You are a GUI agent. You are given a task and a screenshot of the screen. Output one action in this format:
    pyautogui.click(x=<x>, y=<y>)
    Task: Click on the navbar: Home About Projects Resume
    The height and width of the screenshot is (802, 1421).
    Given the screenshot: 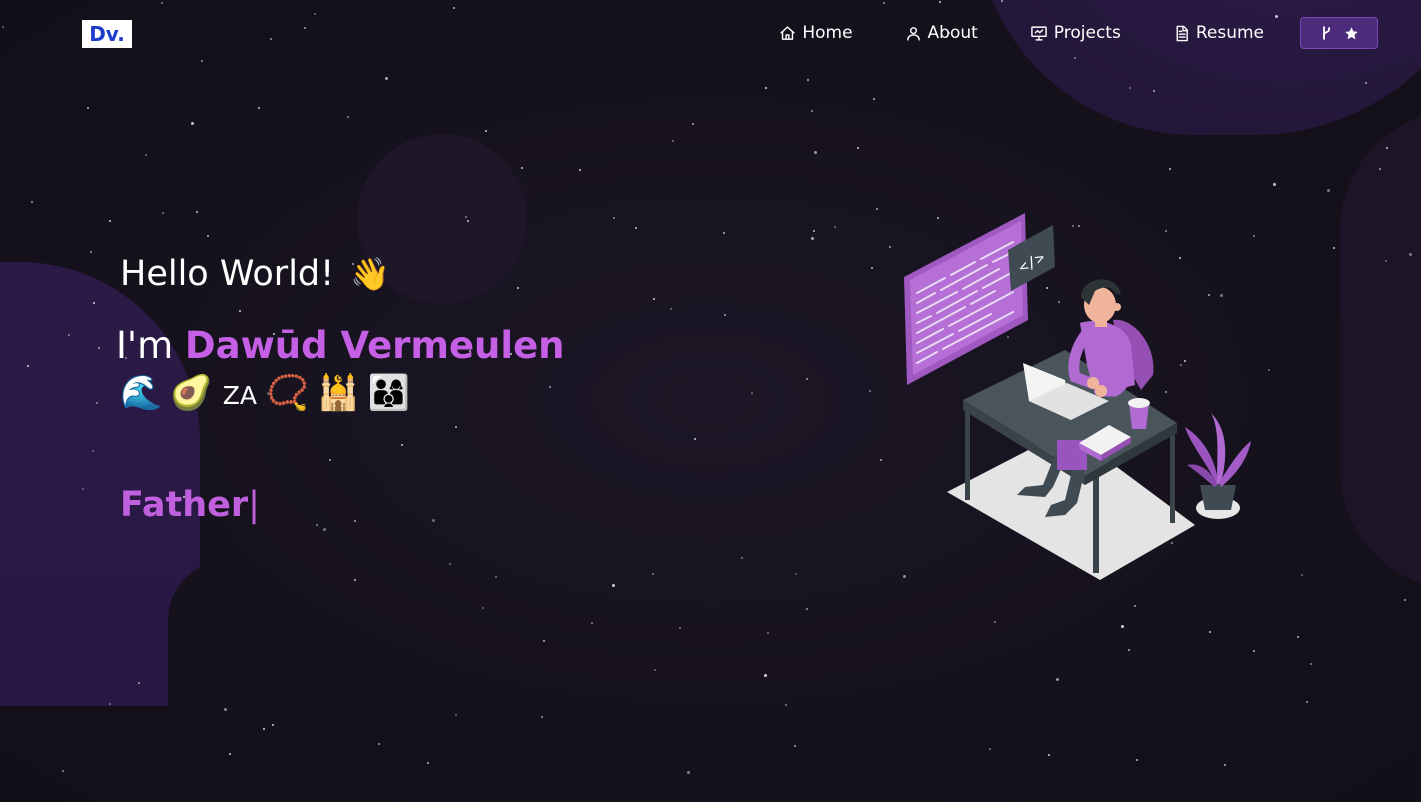 What is the action you would take?
    pyautogui.click(x=1078, y=33)
    